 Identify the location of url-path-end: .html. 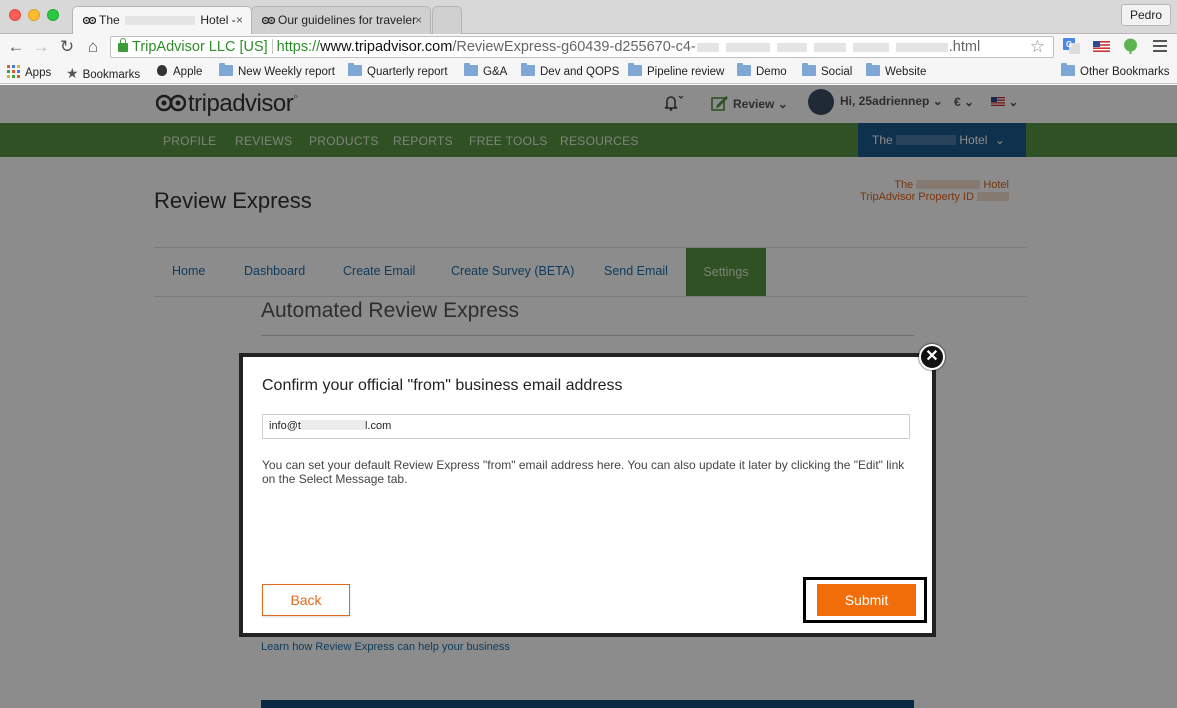
(964, 47).